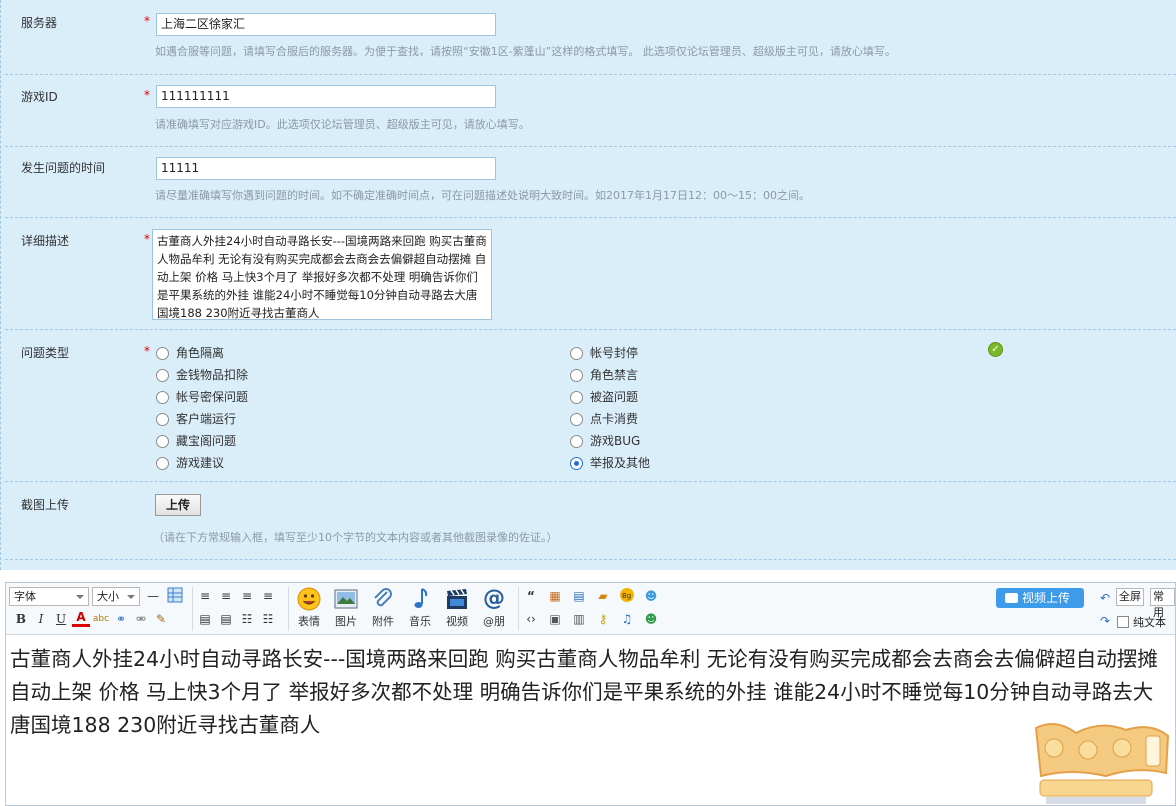 The height and width of the screenshot is (806, 1176). I want to click on svg-text: Bg, so click(626, 596).